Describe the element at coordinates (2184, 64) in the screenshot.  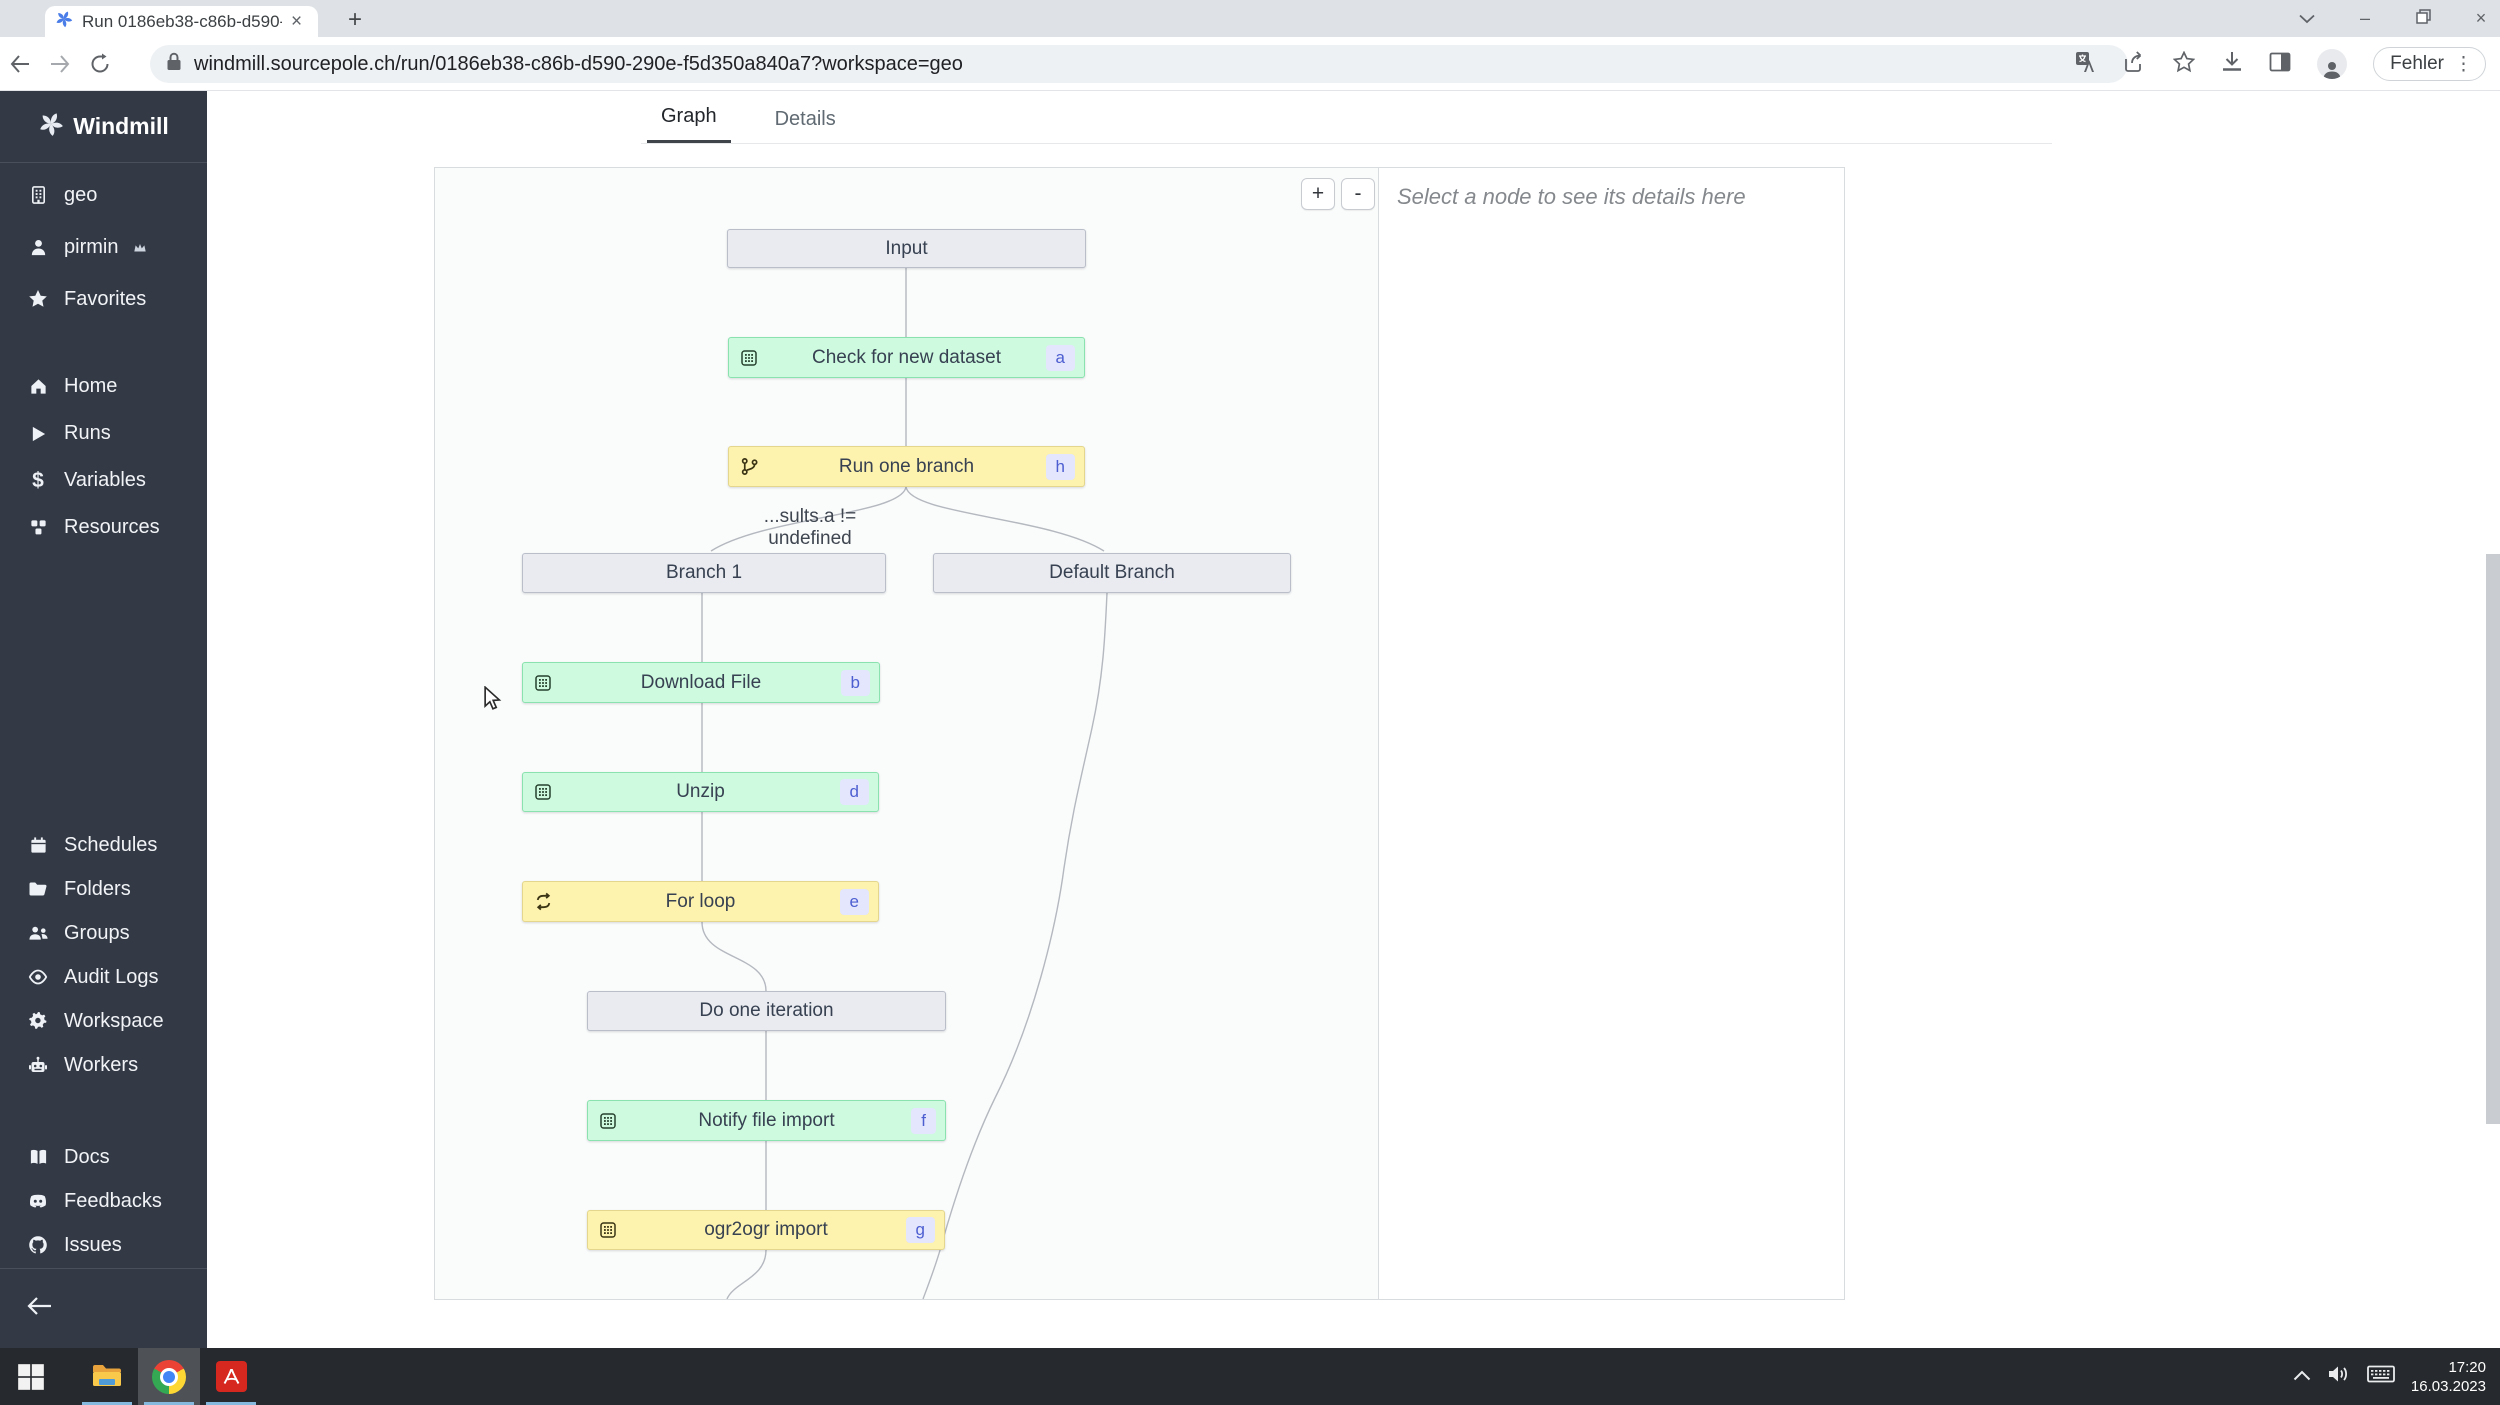
I see `bookmark-star-icon` at that location.